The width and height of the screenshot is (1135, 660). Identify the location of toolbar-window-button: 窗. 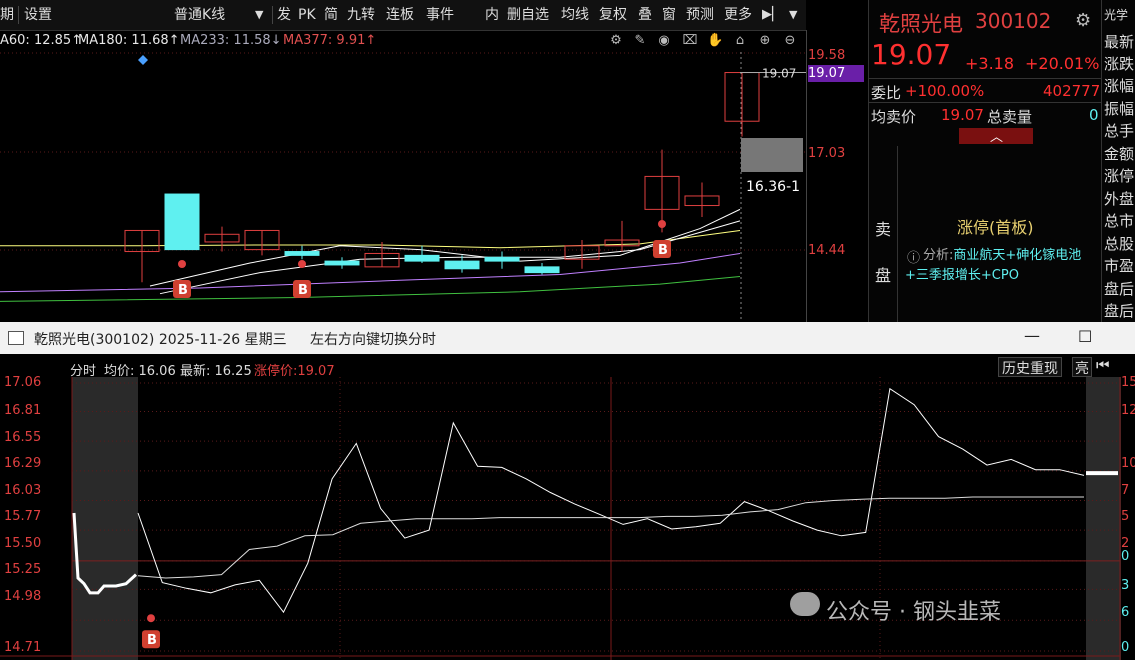
(669, 15).